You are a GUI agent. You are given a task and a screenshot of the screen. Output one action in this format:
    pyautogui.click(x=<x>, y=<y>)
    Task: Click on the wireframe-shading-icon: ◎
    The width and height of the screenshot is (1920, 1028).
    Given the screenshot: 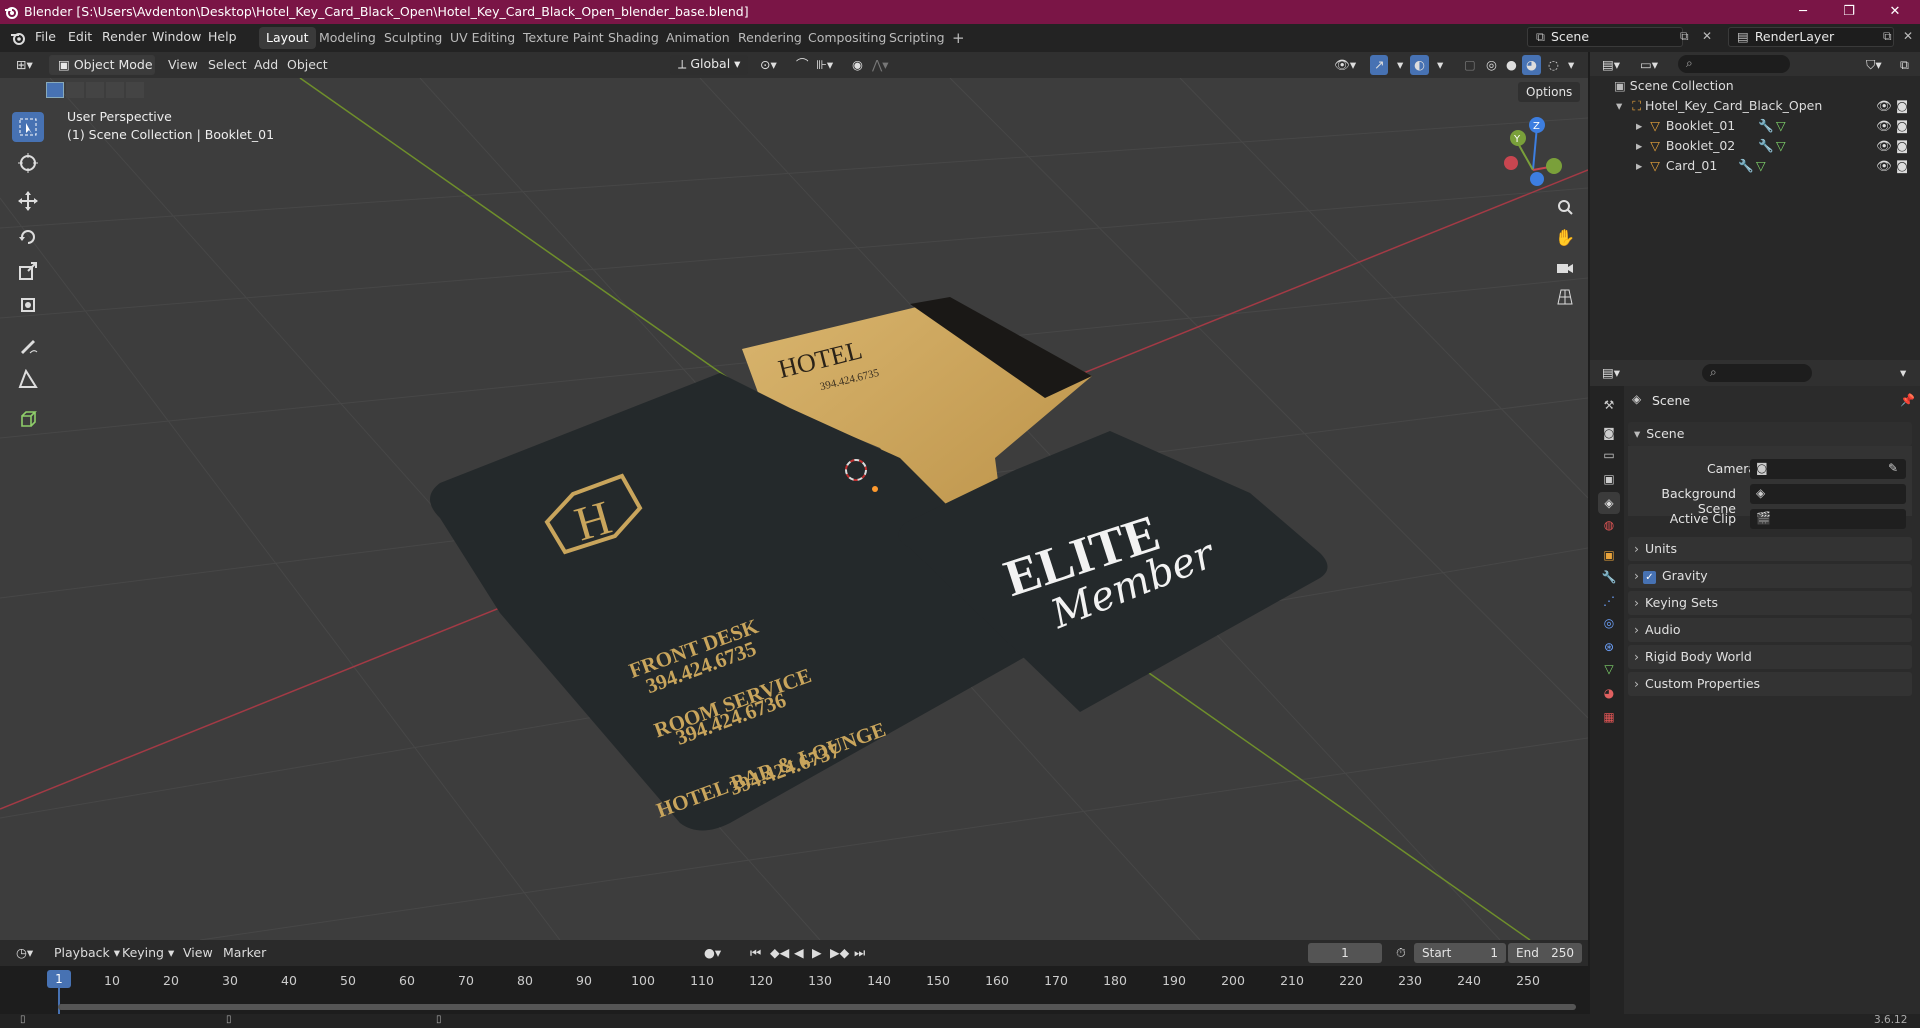 What is the action you would take?
    pyautogui.click(x=1491, y=65)
    